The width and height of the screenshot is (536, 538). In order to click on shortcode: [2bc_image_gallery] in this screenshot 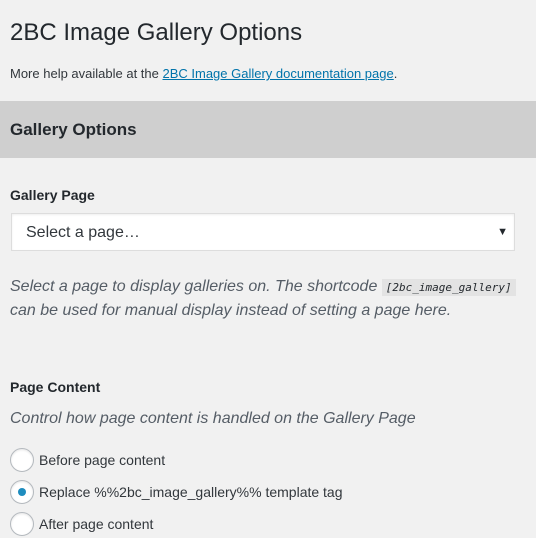, I will do `click(448, 287)`.